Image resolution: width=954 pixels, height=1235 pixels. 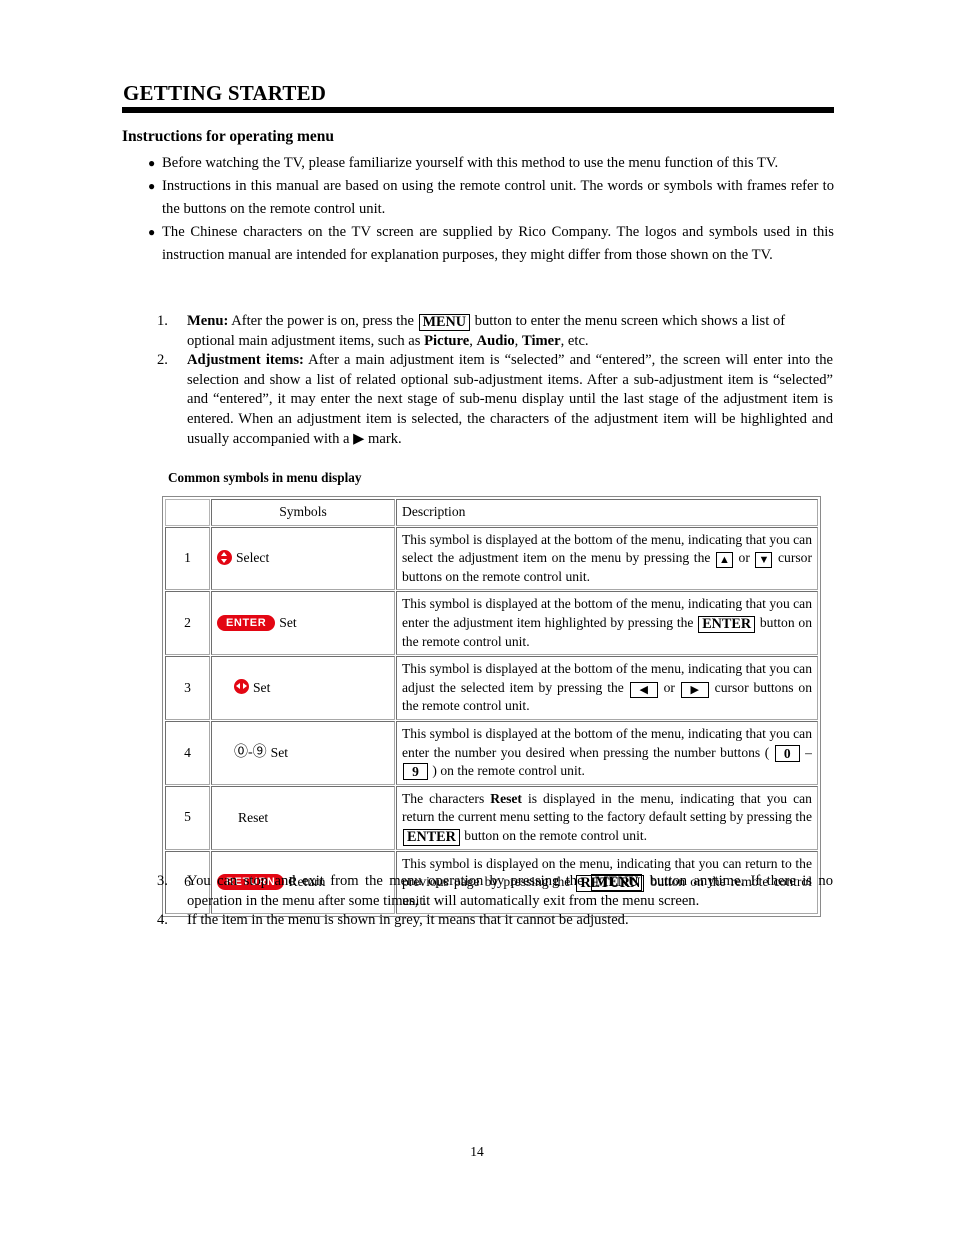 I want to click on step-number: 4., so click(x=162, y=920).